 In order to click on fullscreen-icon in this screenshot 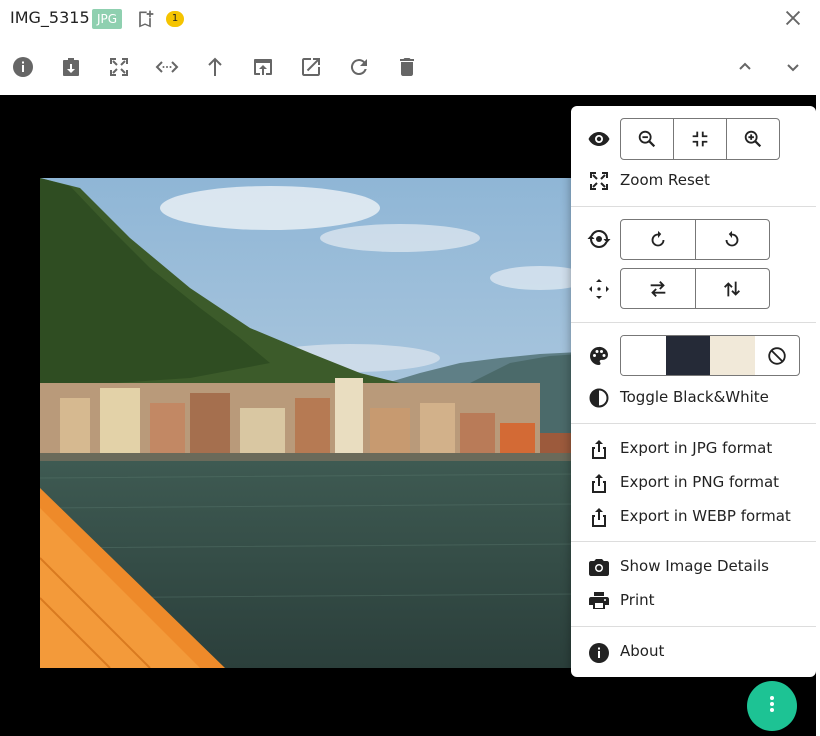, I will do `click(119, 67)`.